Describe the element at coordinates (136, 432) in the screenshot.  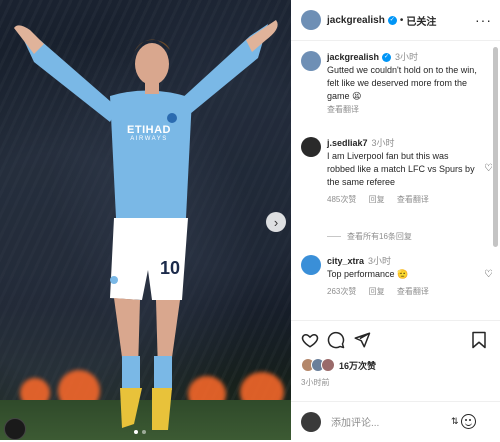
I see `carousel-dot-active` at that location.